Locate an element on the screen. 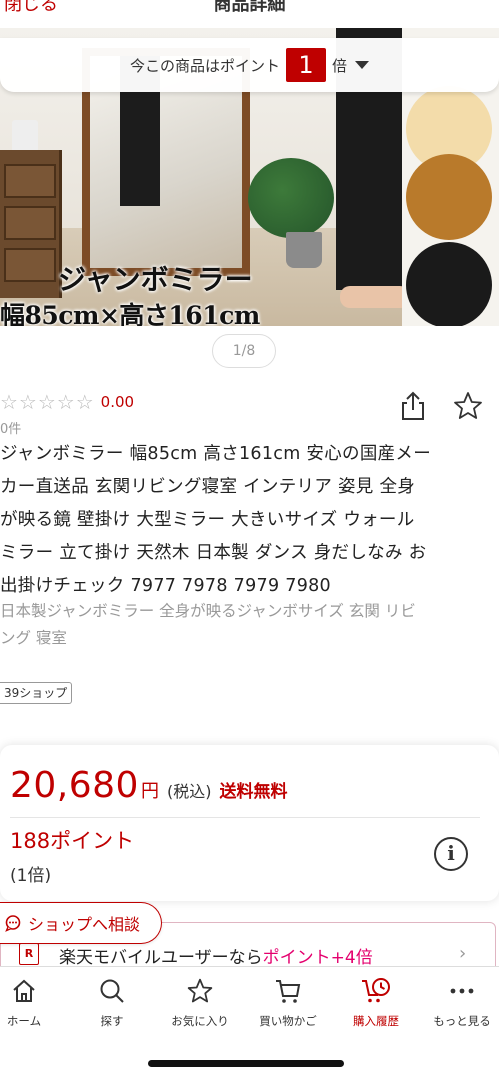 This screenshot has height=1080, width=499. points-multiplier-banner: 今この商品はポイント 1 倍 is located at coordinates (249, 65).